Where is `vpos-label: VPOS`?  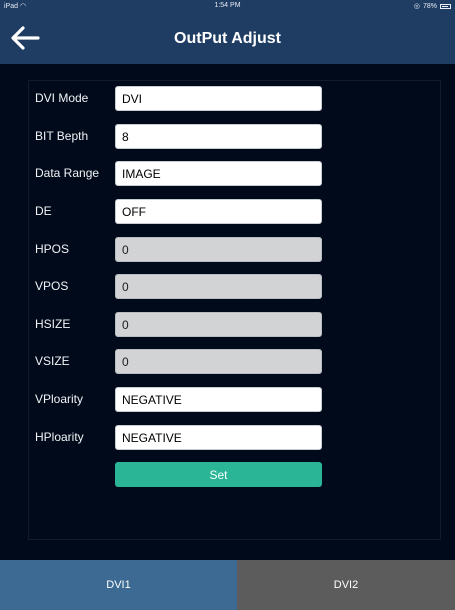
vpos-label: VPOS is located at coordinates (52, 286).